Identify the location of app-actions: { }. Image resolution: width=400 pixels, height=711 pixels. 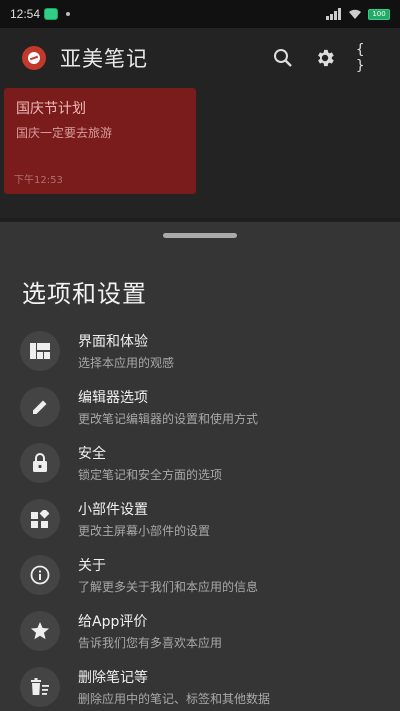
(325, 58).